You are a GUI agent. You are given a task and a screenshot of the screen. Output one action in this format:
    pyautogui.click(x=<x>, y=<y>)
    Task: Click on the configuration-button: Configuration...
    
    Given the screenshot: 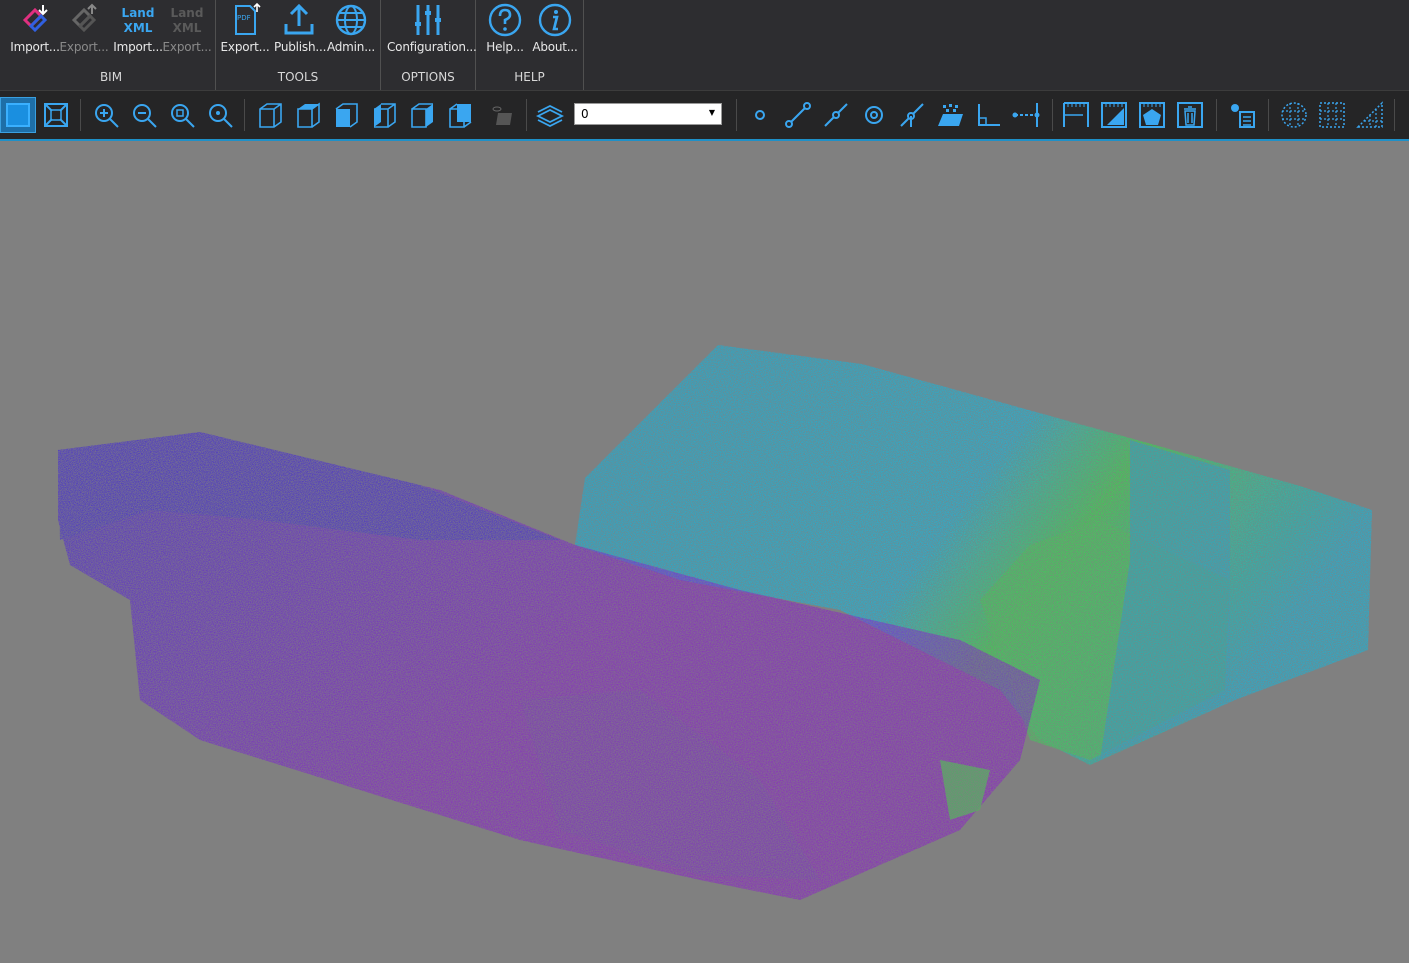 What is the action you would take?
    pyautogui.click(x=432, y=31)
    